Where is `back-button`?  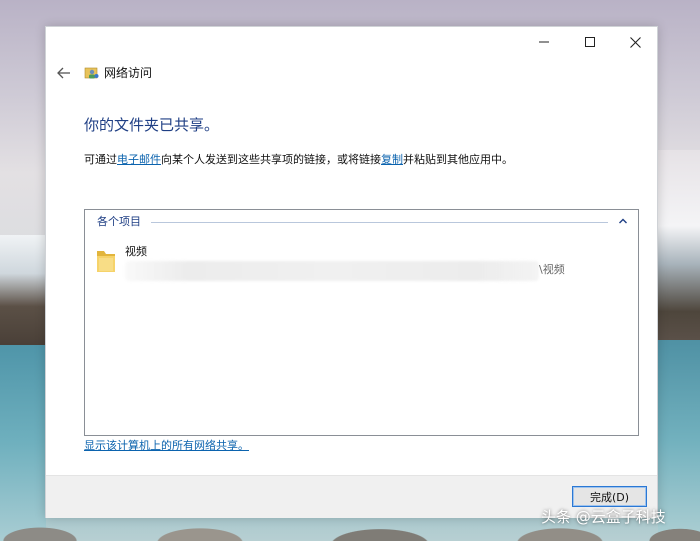
back-button is located at coordinates (64, 73).